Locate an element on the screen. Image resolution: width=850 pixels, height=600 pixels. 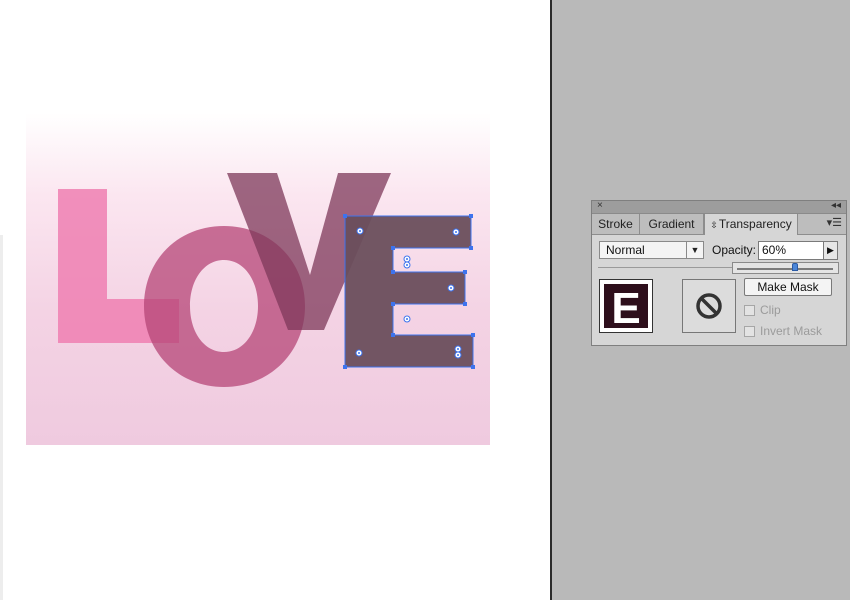
thumbnail-preview: E is located at coordinates (626, 308).